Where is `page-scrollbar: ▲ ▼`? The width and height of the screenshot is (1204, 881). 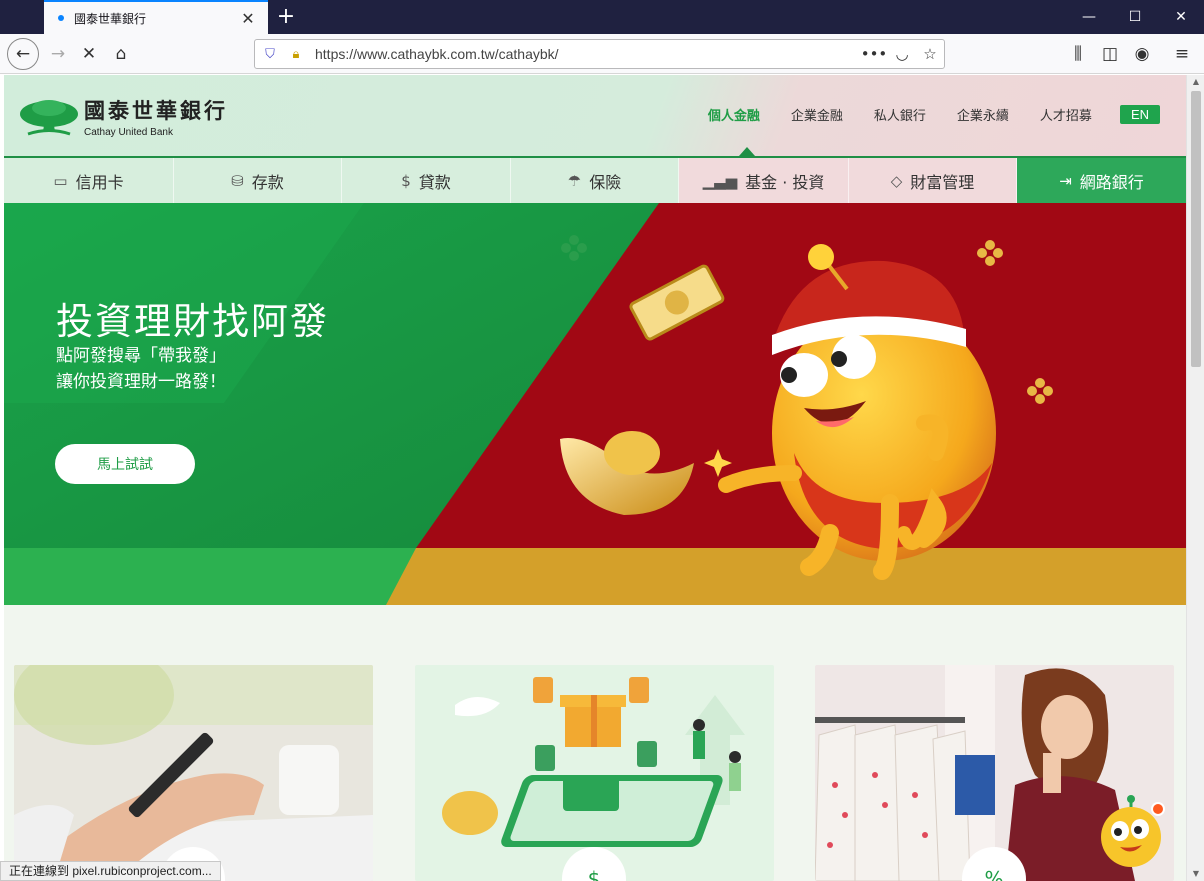
page-scrollbar: ▲ ▼ is located at coordinates (1195, 478).